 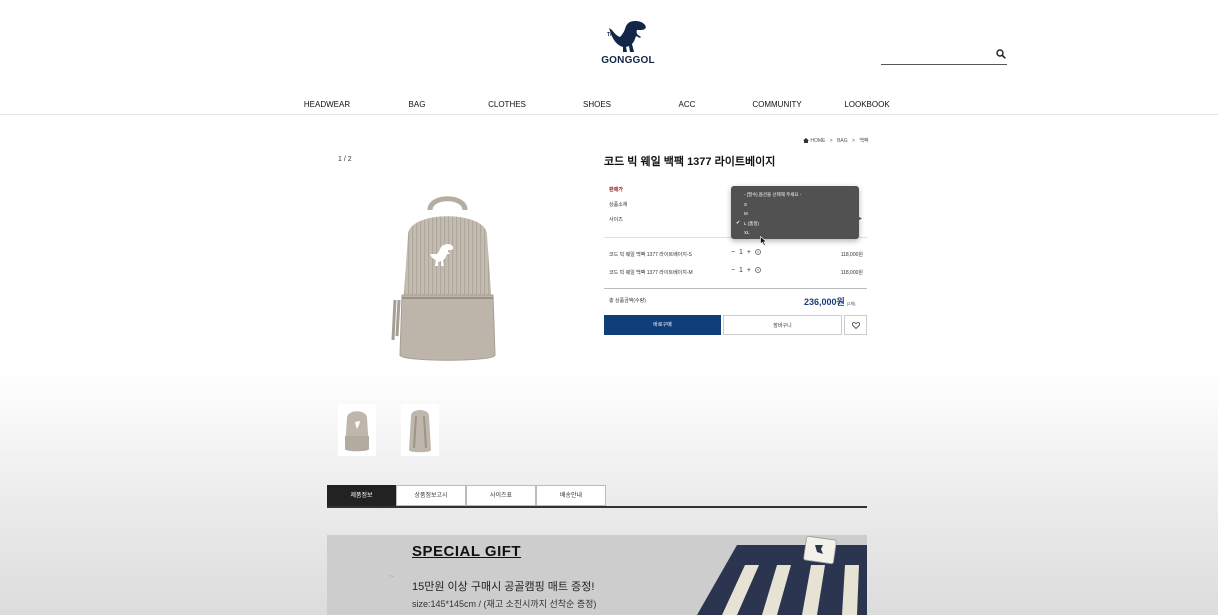 I want to click on breadcrumb-backpack: 백팩, so click(x=863, y=141).